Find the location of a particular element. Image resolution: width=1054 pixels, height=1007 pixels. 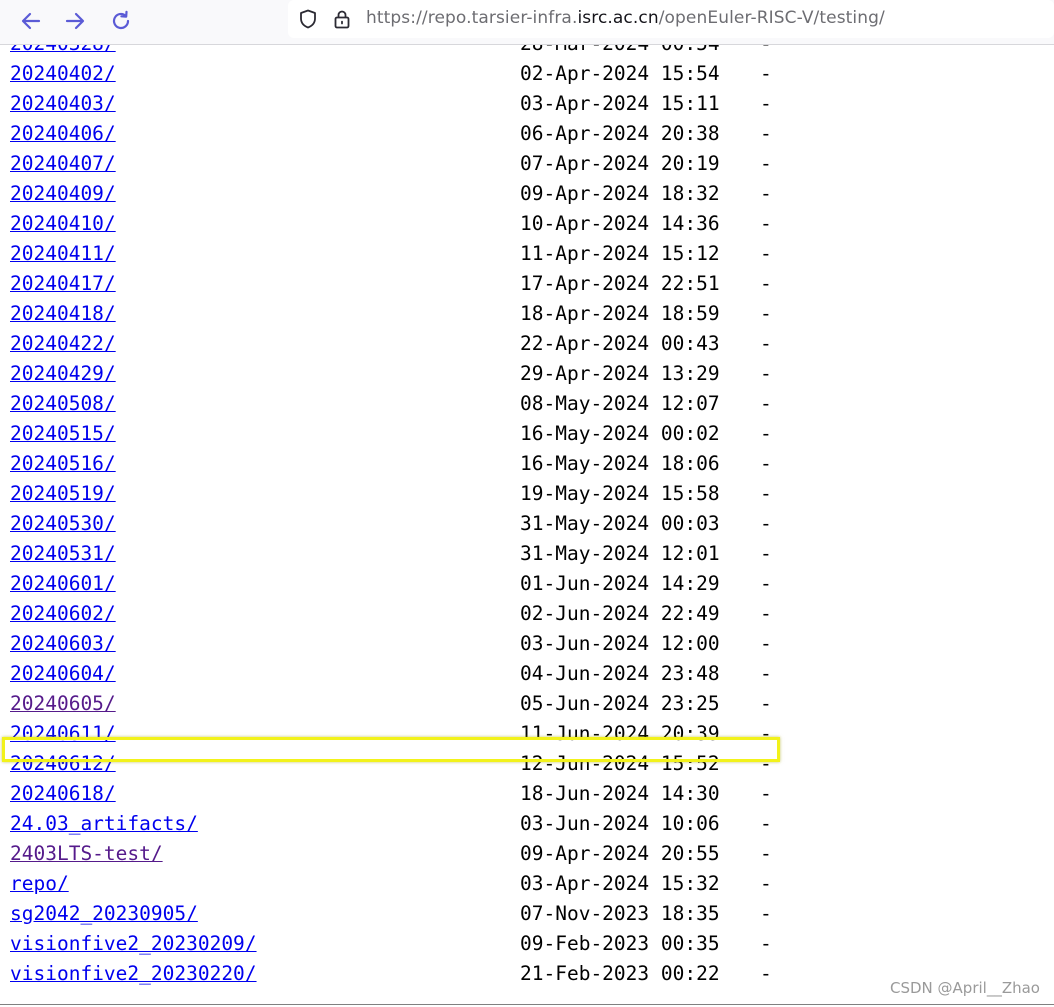

table-row: 20240519/19-May-2024 15:58 - is located at coordinates (400, 494).